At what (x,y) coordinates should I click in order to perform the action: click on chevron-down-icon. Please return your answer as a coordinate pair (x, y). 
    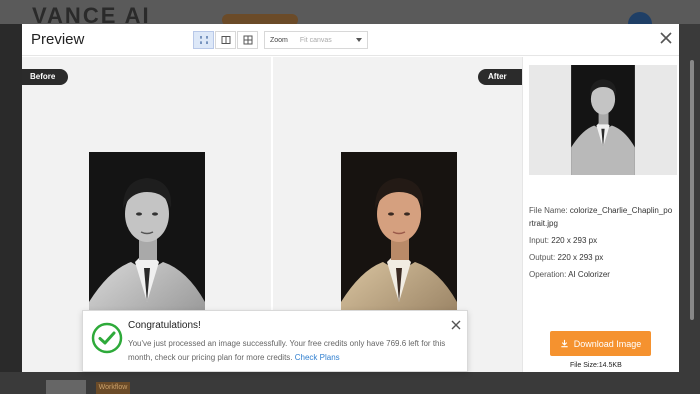
    Looking at the image, I should click on (359, 40).